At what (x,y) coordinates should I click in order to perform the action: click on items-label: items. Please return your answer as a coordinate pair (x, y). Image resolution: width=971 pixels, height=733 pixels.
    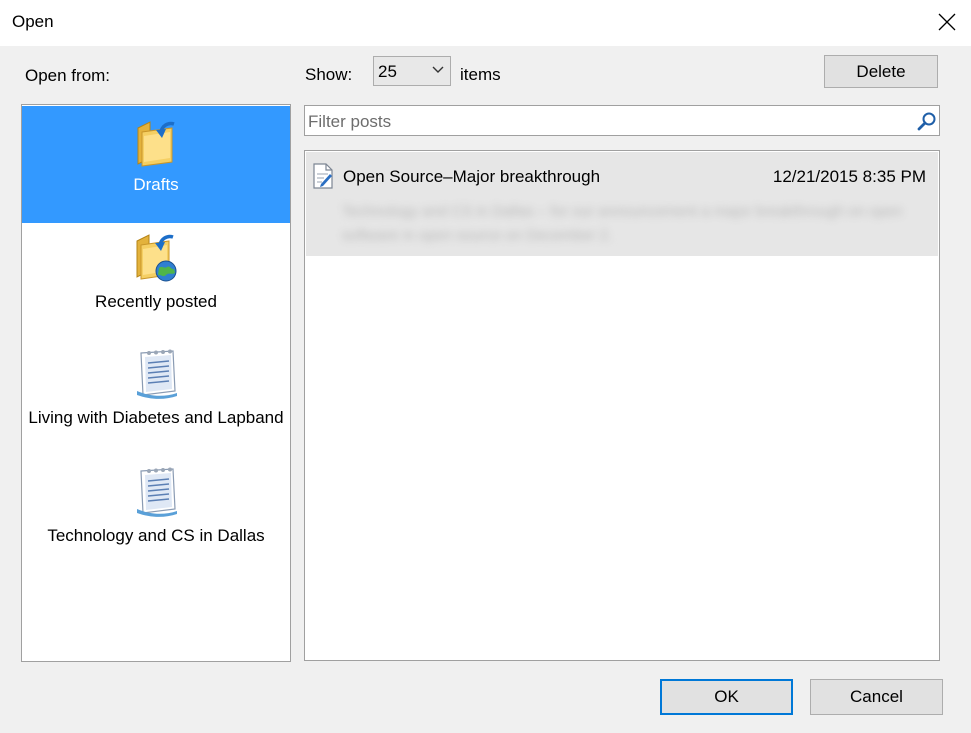
    Looking at the image, I should click on (480, 74).